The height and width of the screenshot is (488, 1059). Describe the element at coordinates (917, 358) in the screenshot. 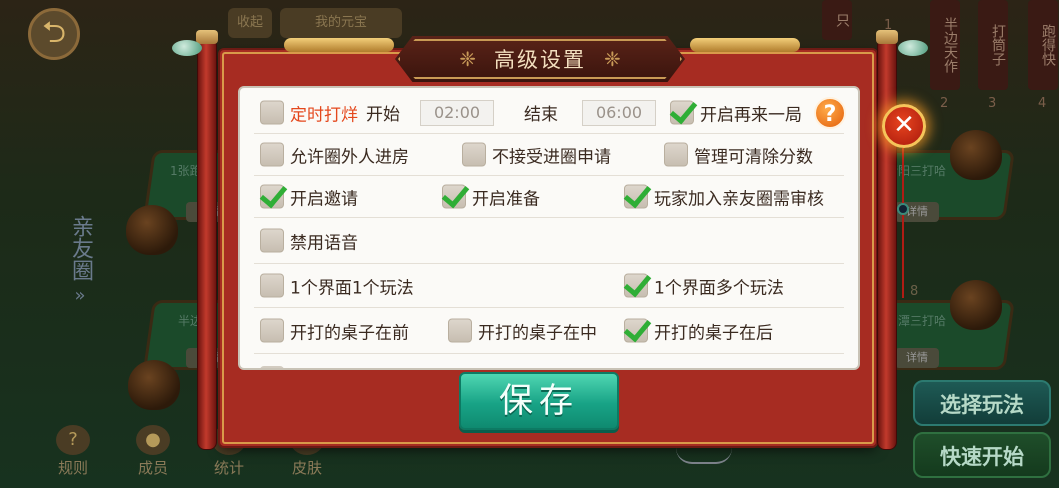

I see `detail-badge: 详情` at that location.